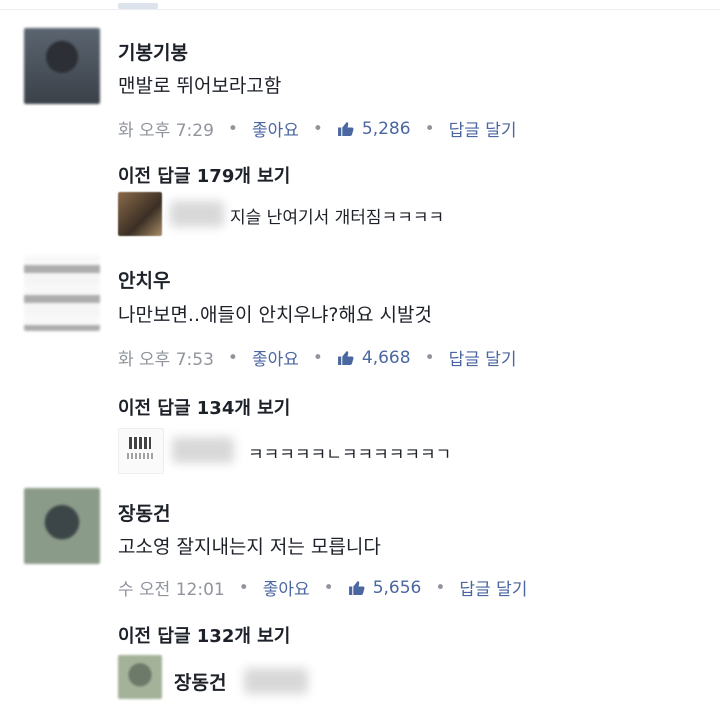 The image size is (720, 717). I want to click on comment-author: 장동건, so click(144, 512).